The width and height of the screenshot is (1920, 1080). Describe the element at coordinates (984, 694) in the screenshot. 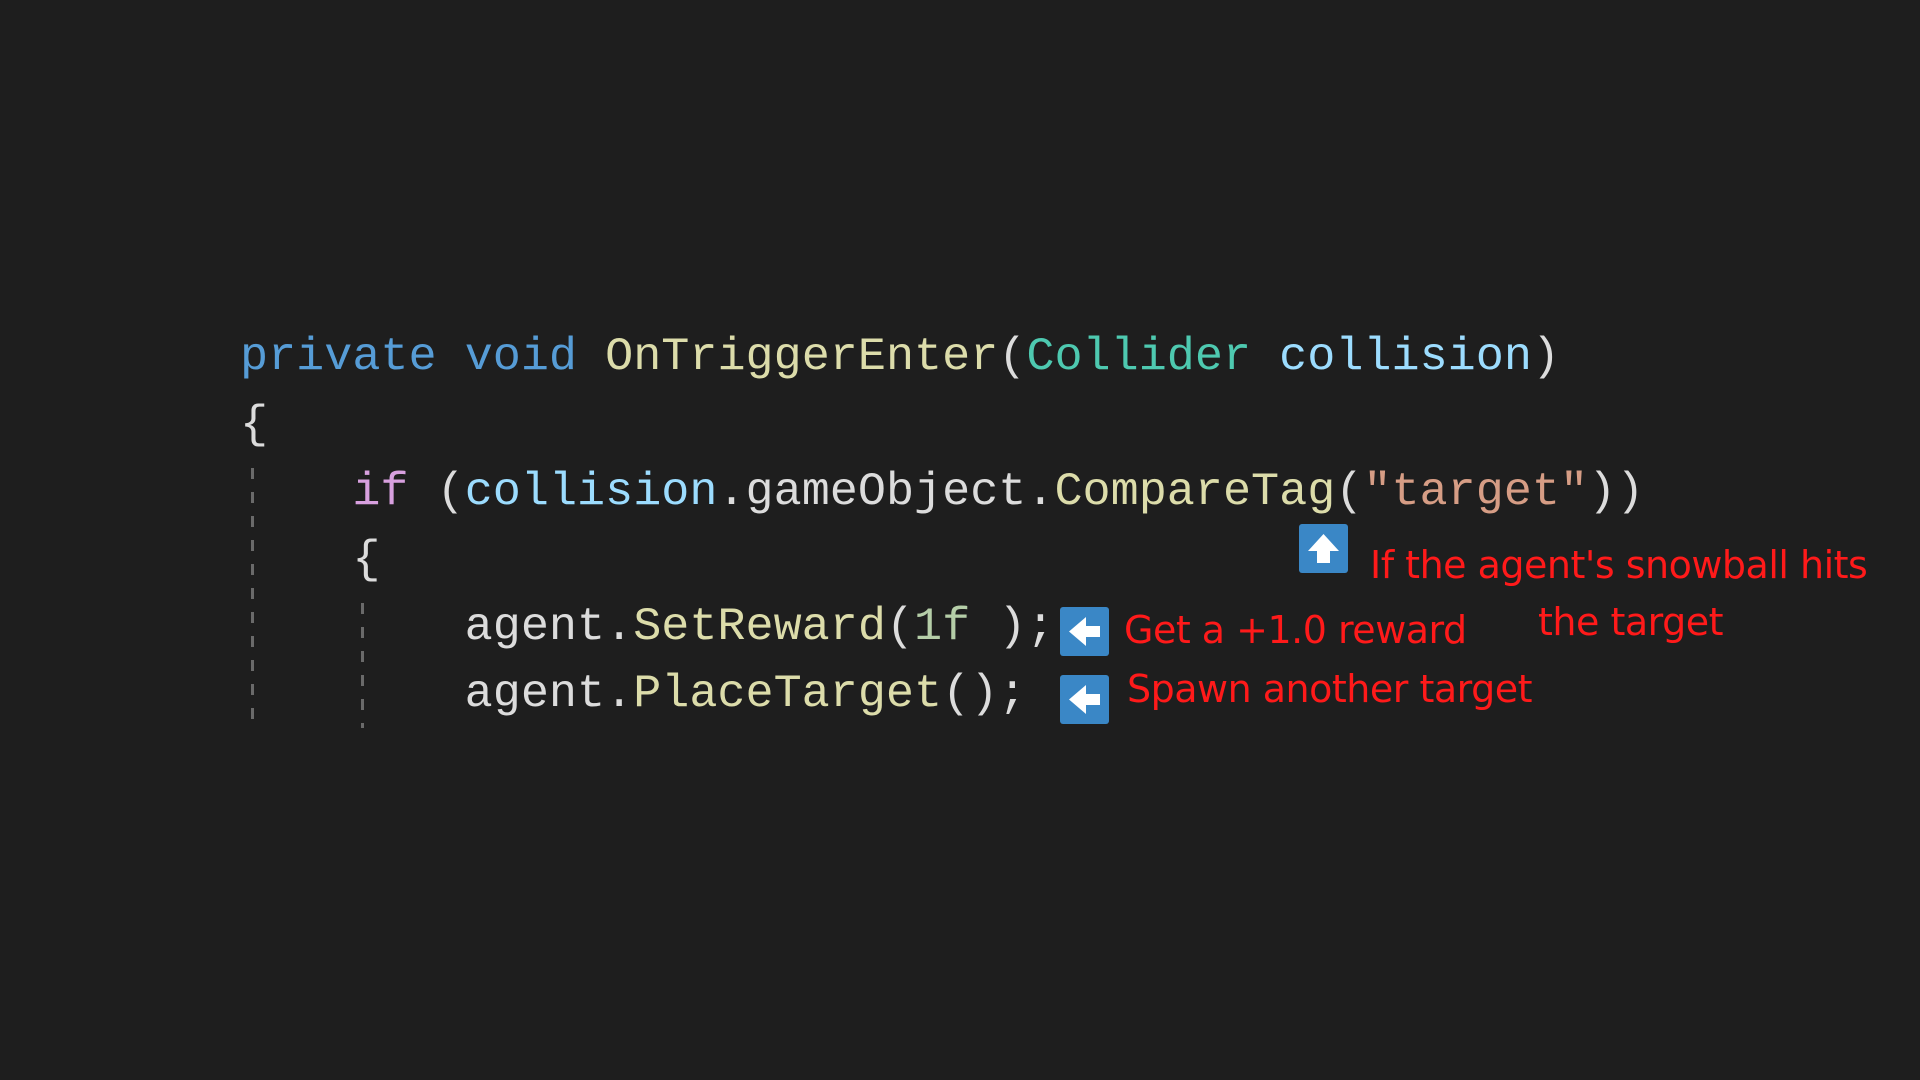

I see `code-token-punctuation: ();` at that location.